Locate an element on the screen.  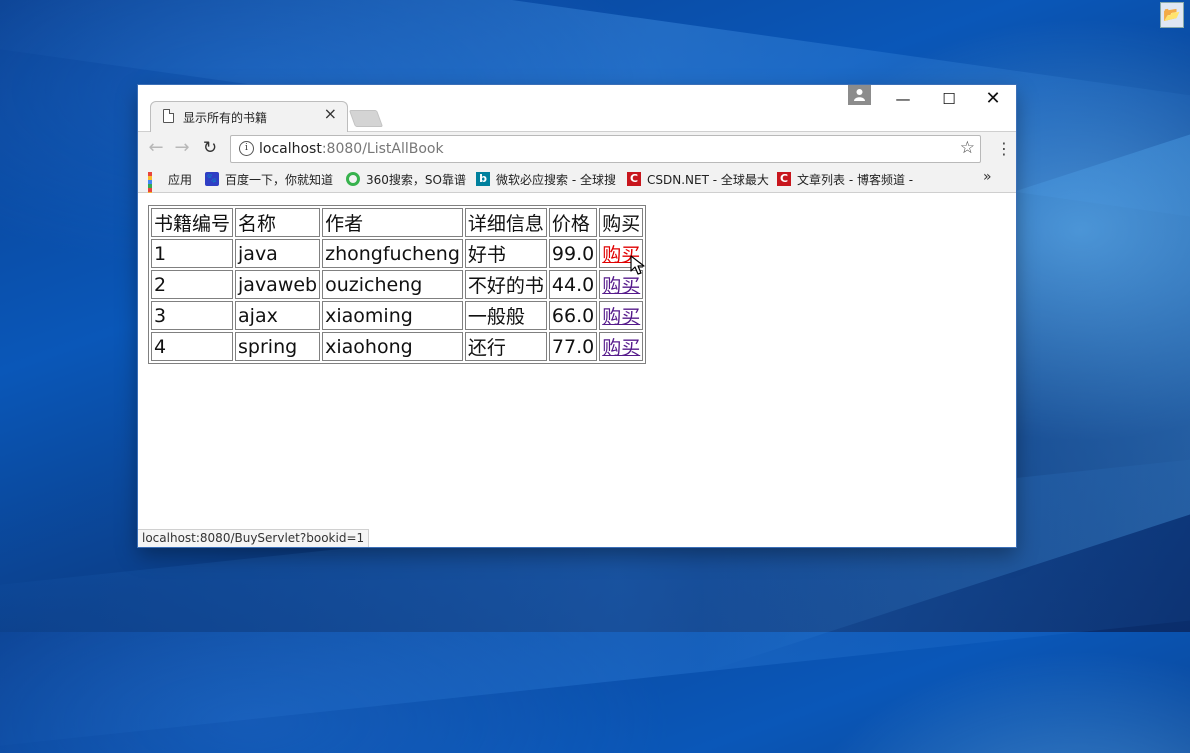
maximize-button: ☐ is located at coordinates (949, 99).